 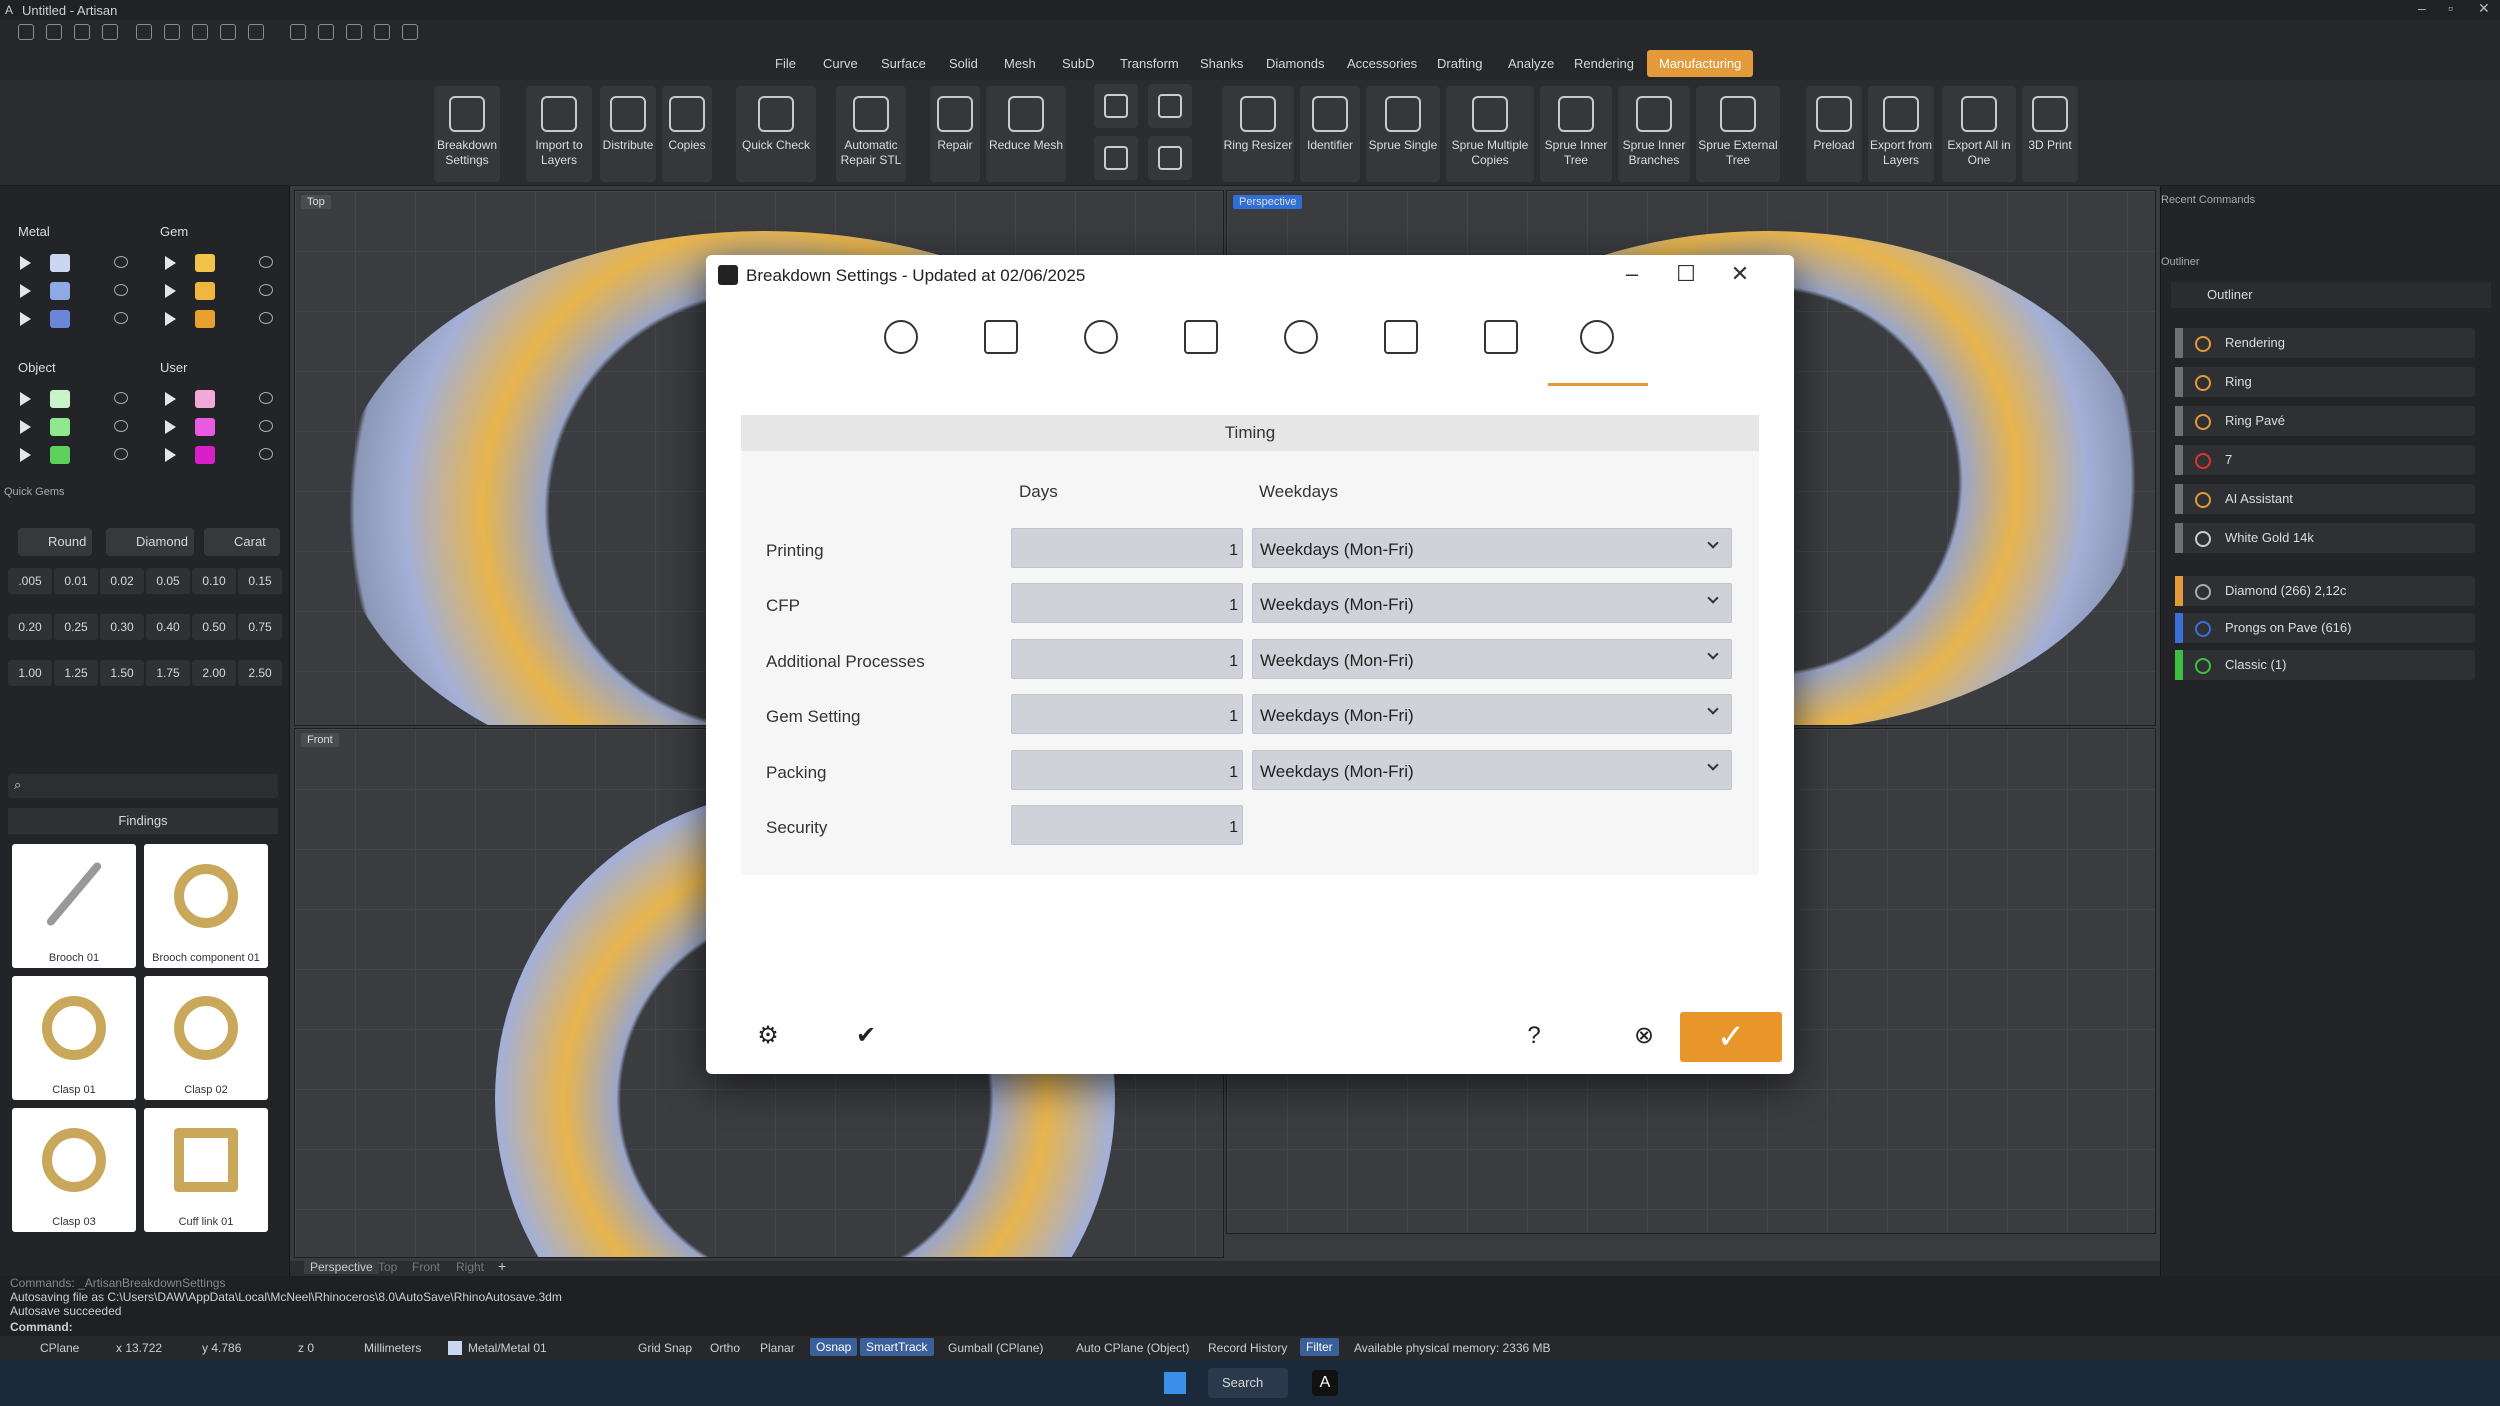 What do you see at coordinates (74, 906) in the screenshot?
I see `finding-item: Brooch 01` at bounding box center [74, 906].